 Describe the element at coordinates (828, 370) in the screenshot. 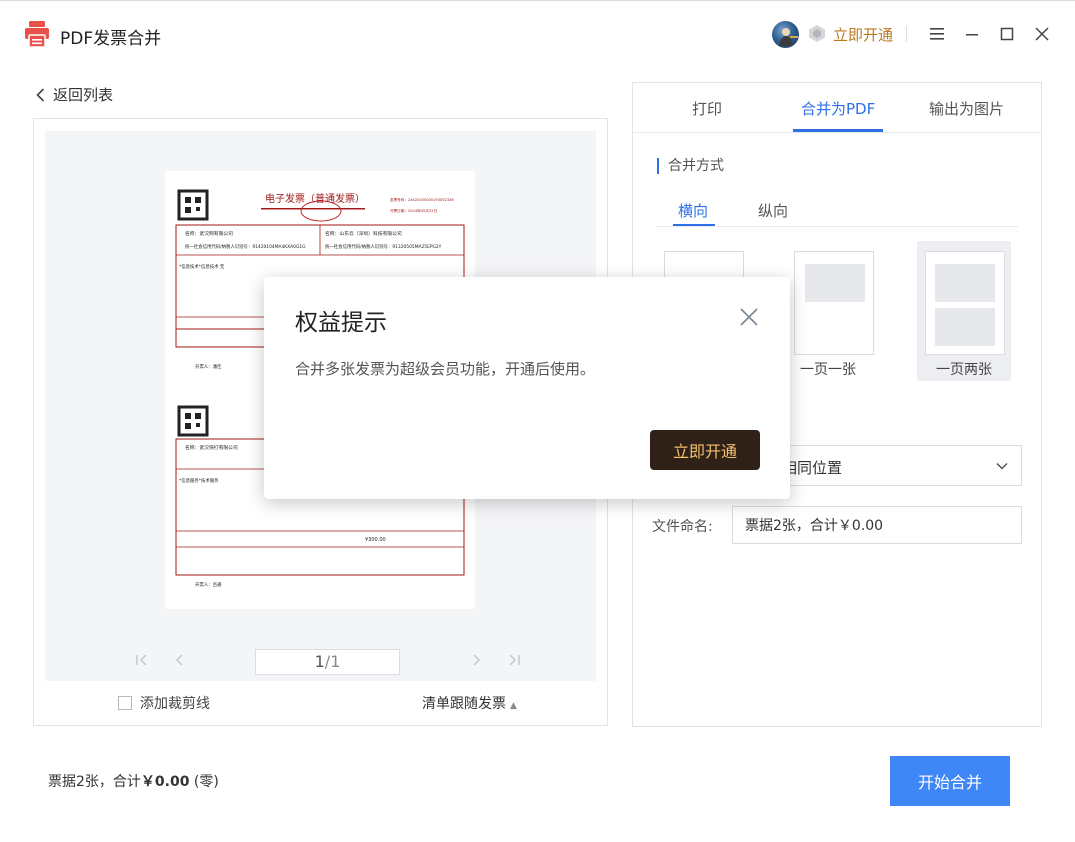

I see `layout-label: 一页一张` at that location.